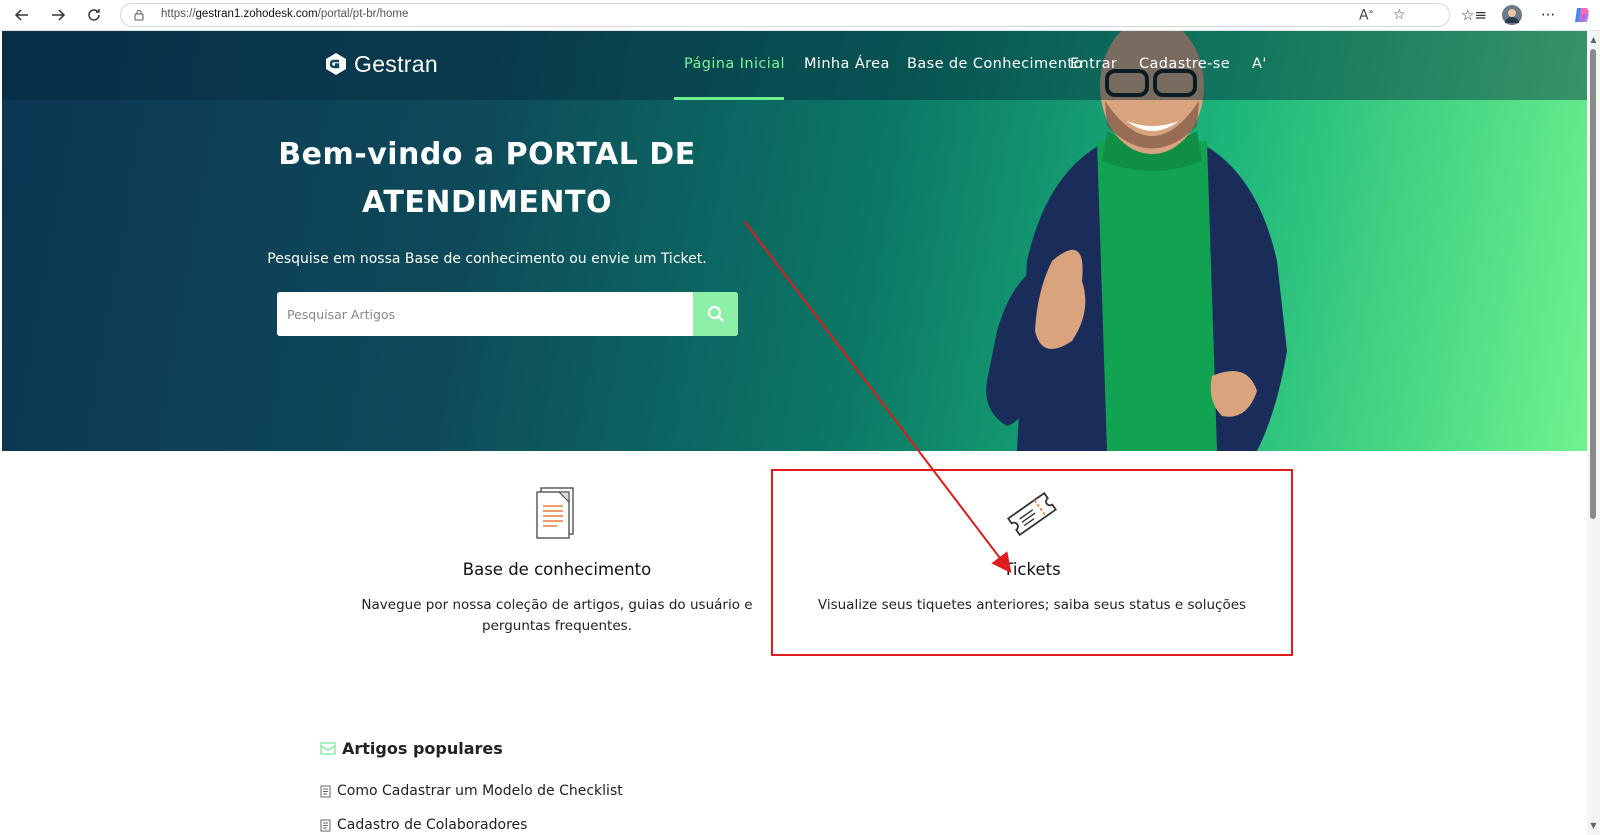 The width and height of the screenshot is (1600, 835). Describe the element at coordinates (487, 179) in the screenshot. I see `hero-title: Bem-vindo a PORTAL DE ATENDIMENTO` at that location.